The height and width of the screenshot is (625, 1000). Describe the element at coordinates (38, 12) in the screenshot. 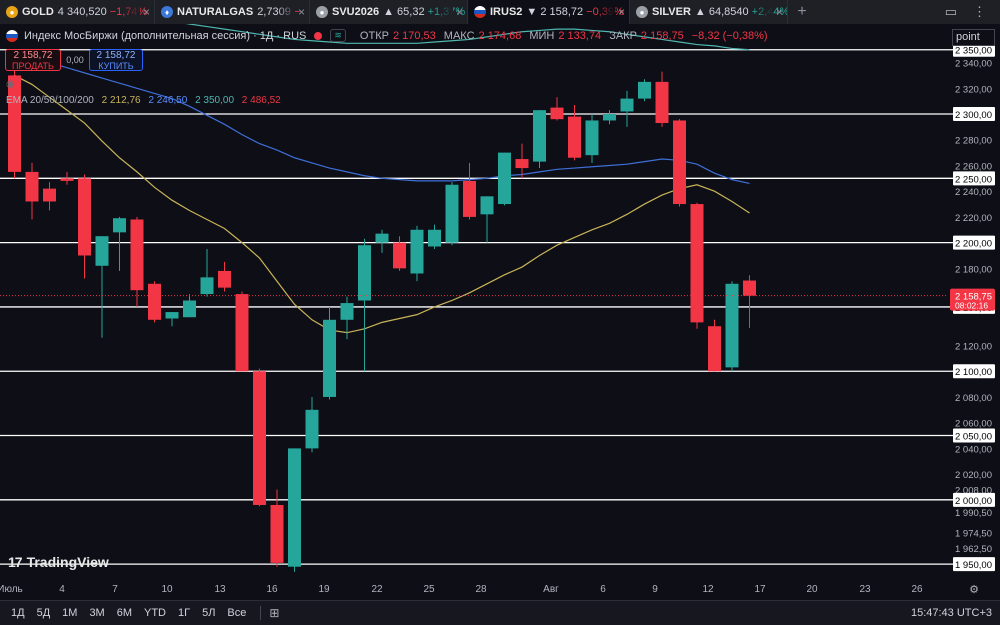

I see `tab-symbol: GOLD` at that location.